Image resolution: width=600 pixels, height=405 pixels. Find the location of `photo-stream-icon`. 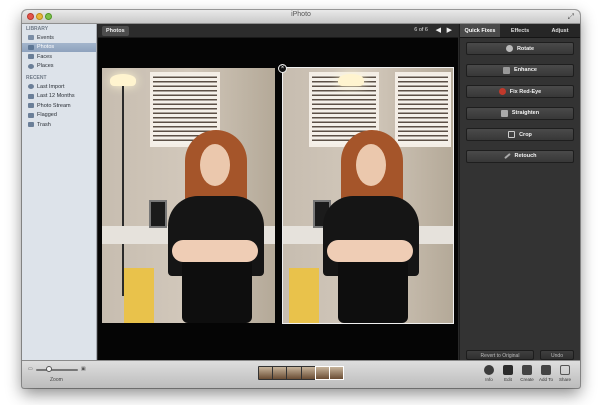

photo-stream-icon is located at coordinates (31, 106).